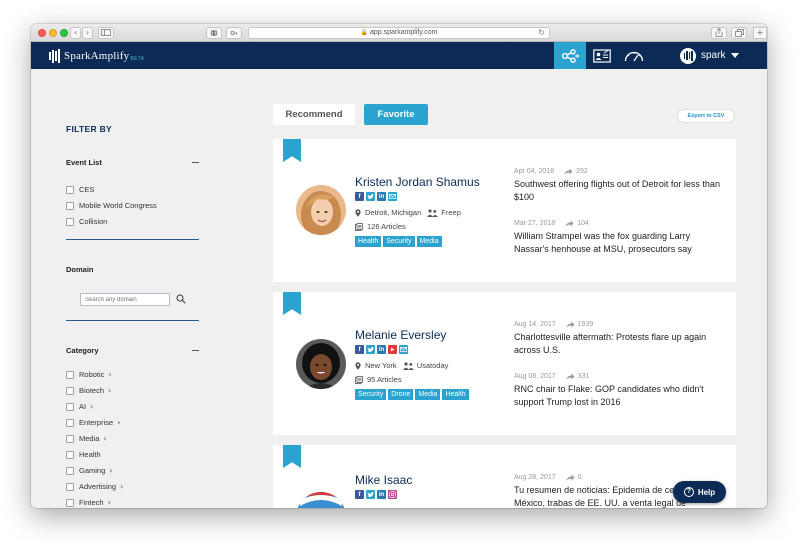 This screenshot has height=557, width=800. I want to click on user-menu: spark, so click(710, 55).